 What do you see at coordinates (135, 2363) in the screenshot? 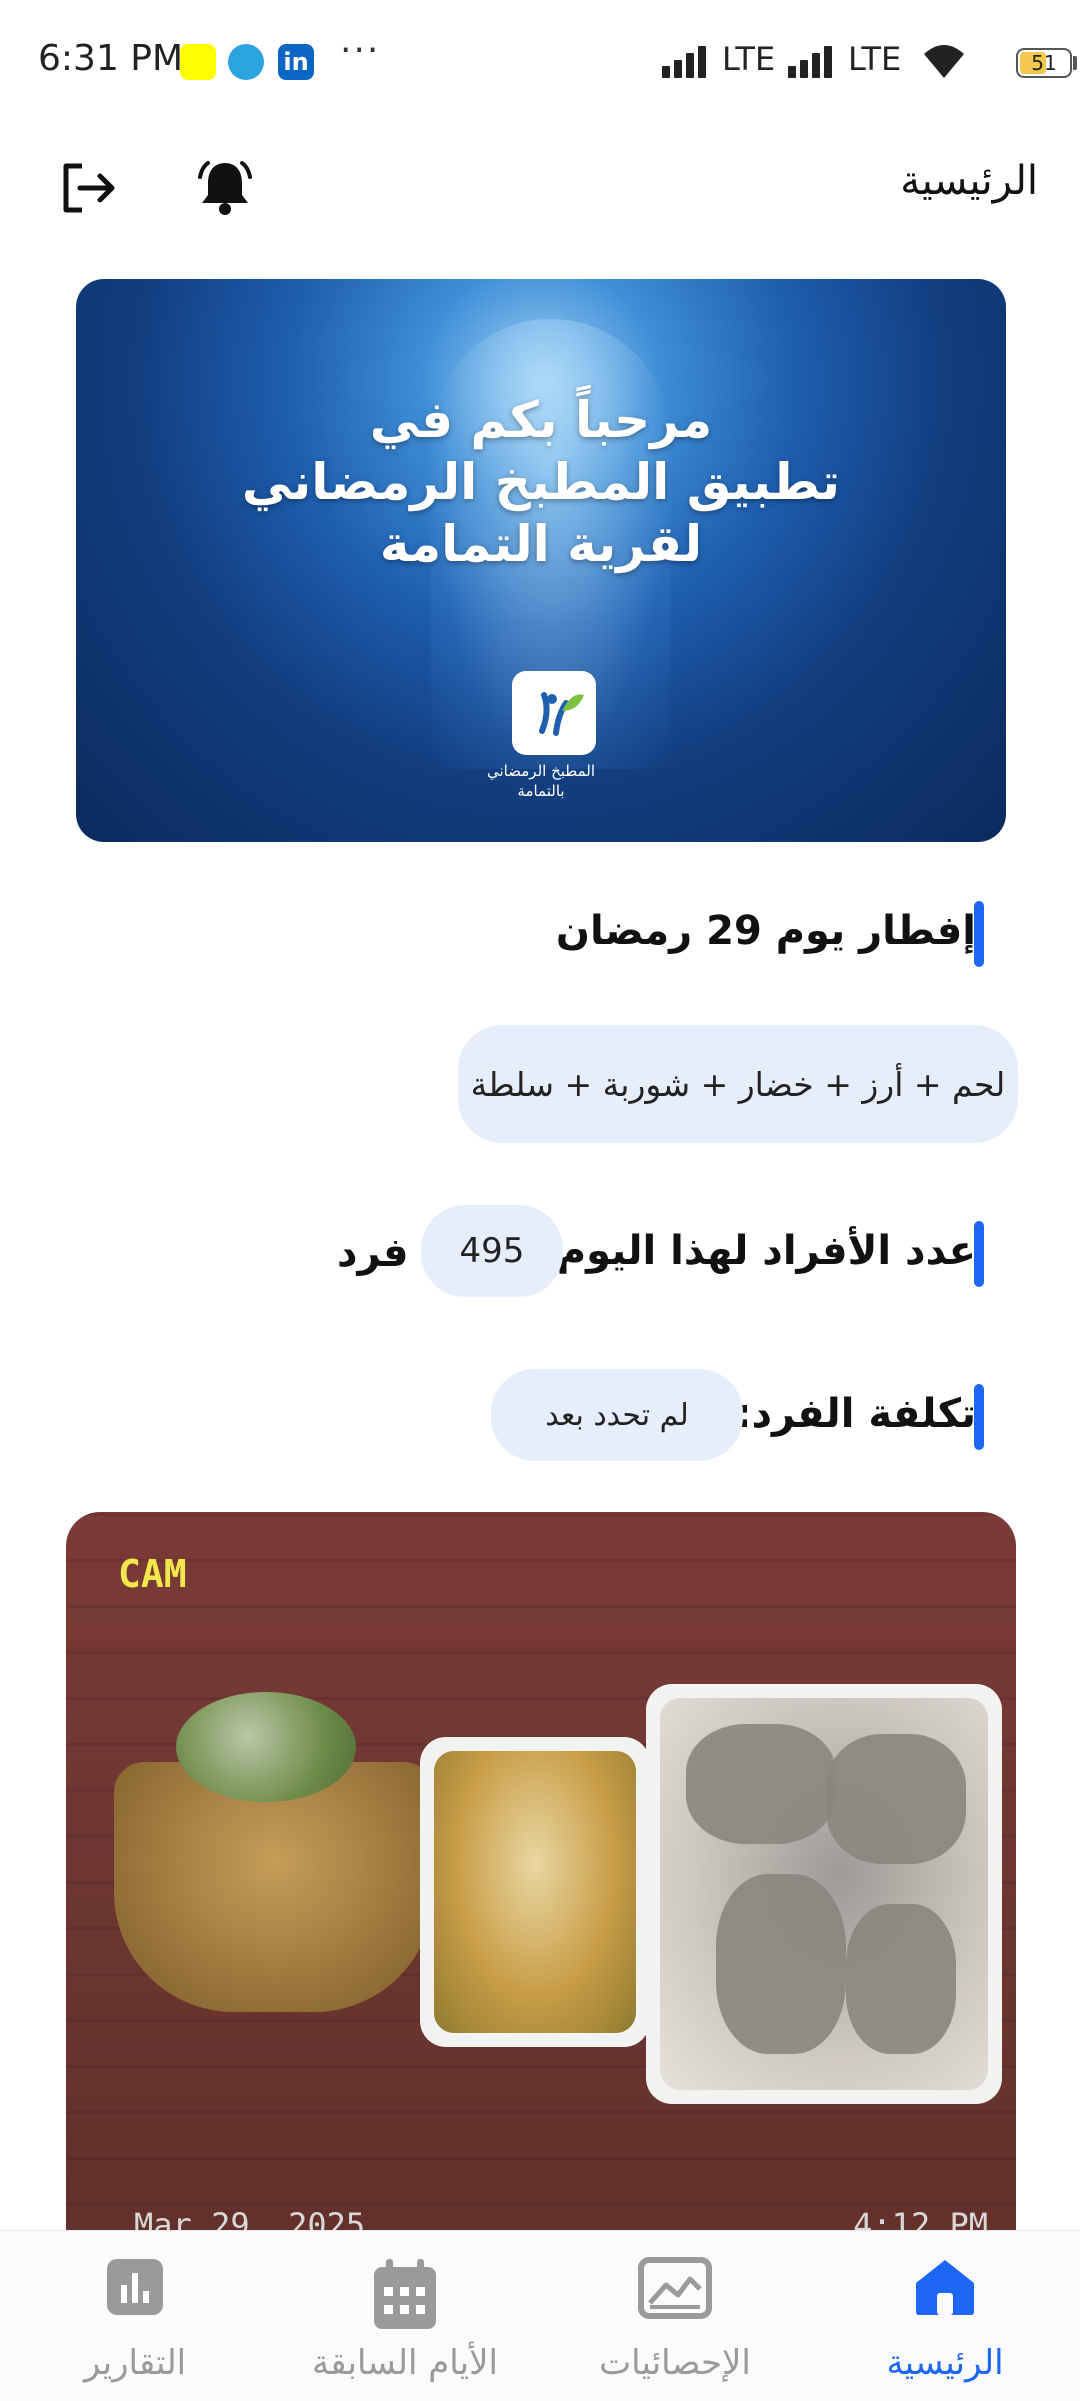
I see `nav-reports-label: التقارير` at bounding box center [135, 2363].